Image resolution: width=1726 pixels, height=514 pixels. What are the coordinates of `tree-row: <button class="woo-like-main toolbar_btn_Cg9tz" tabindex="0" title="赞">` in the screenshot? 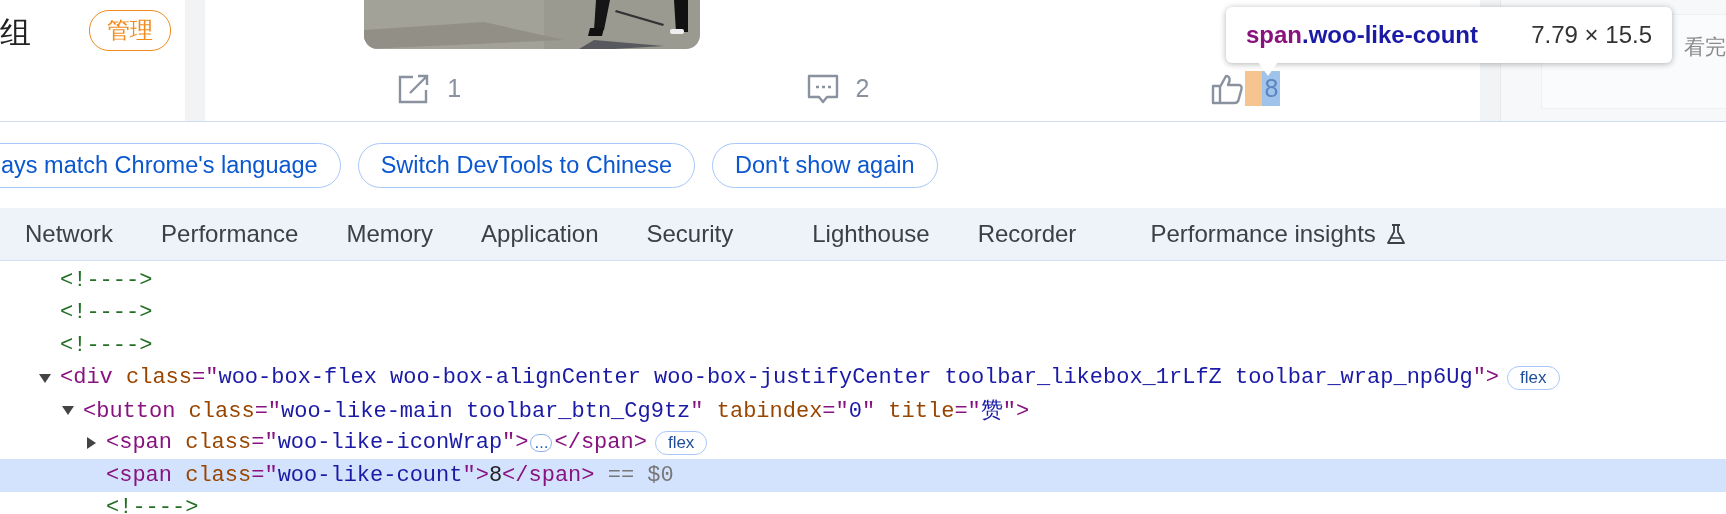 It's located at (863, 410).